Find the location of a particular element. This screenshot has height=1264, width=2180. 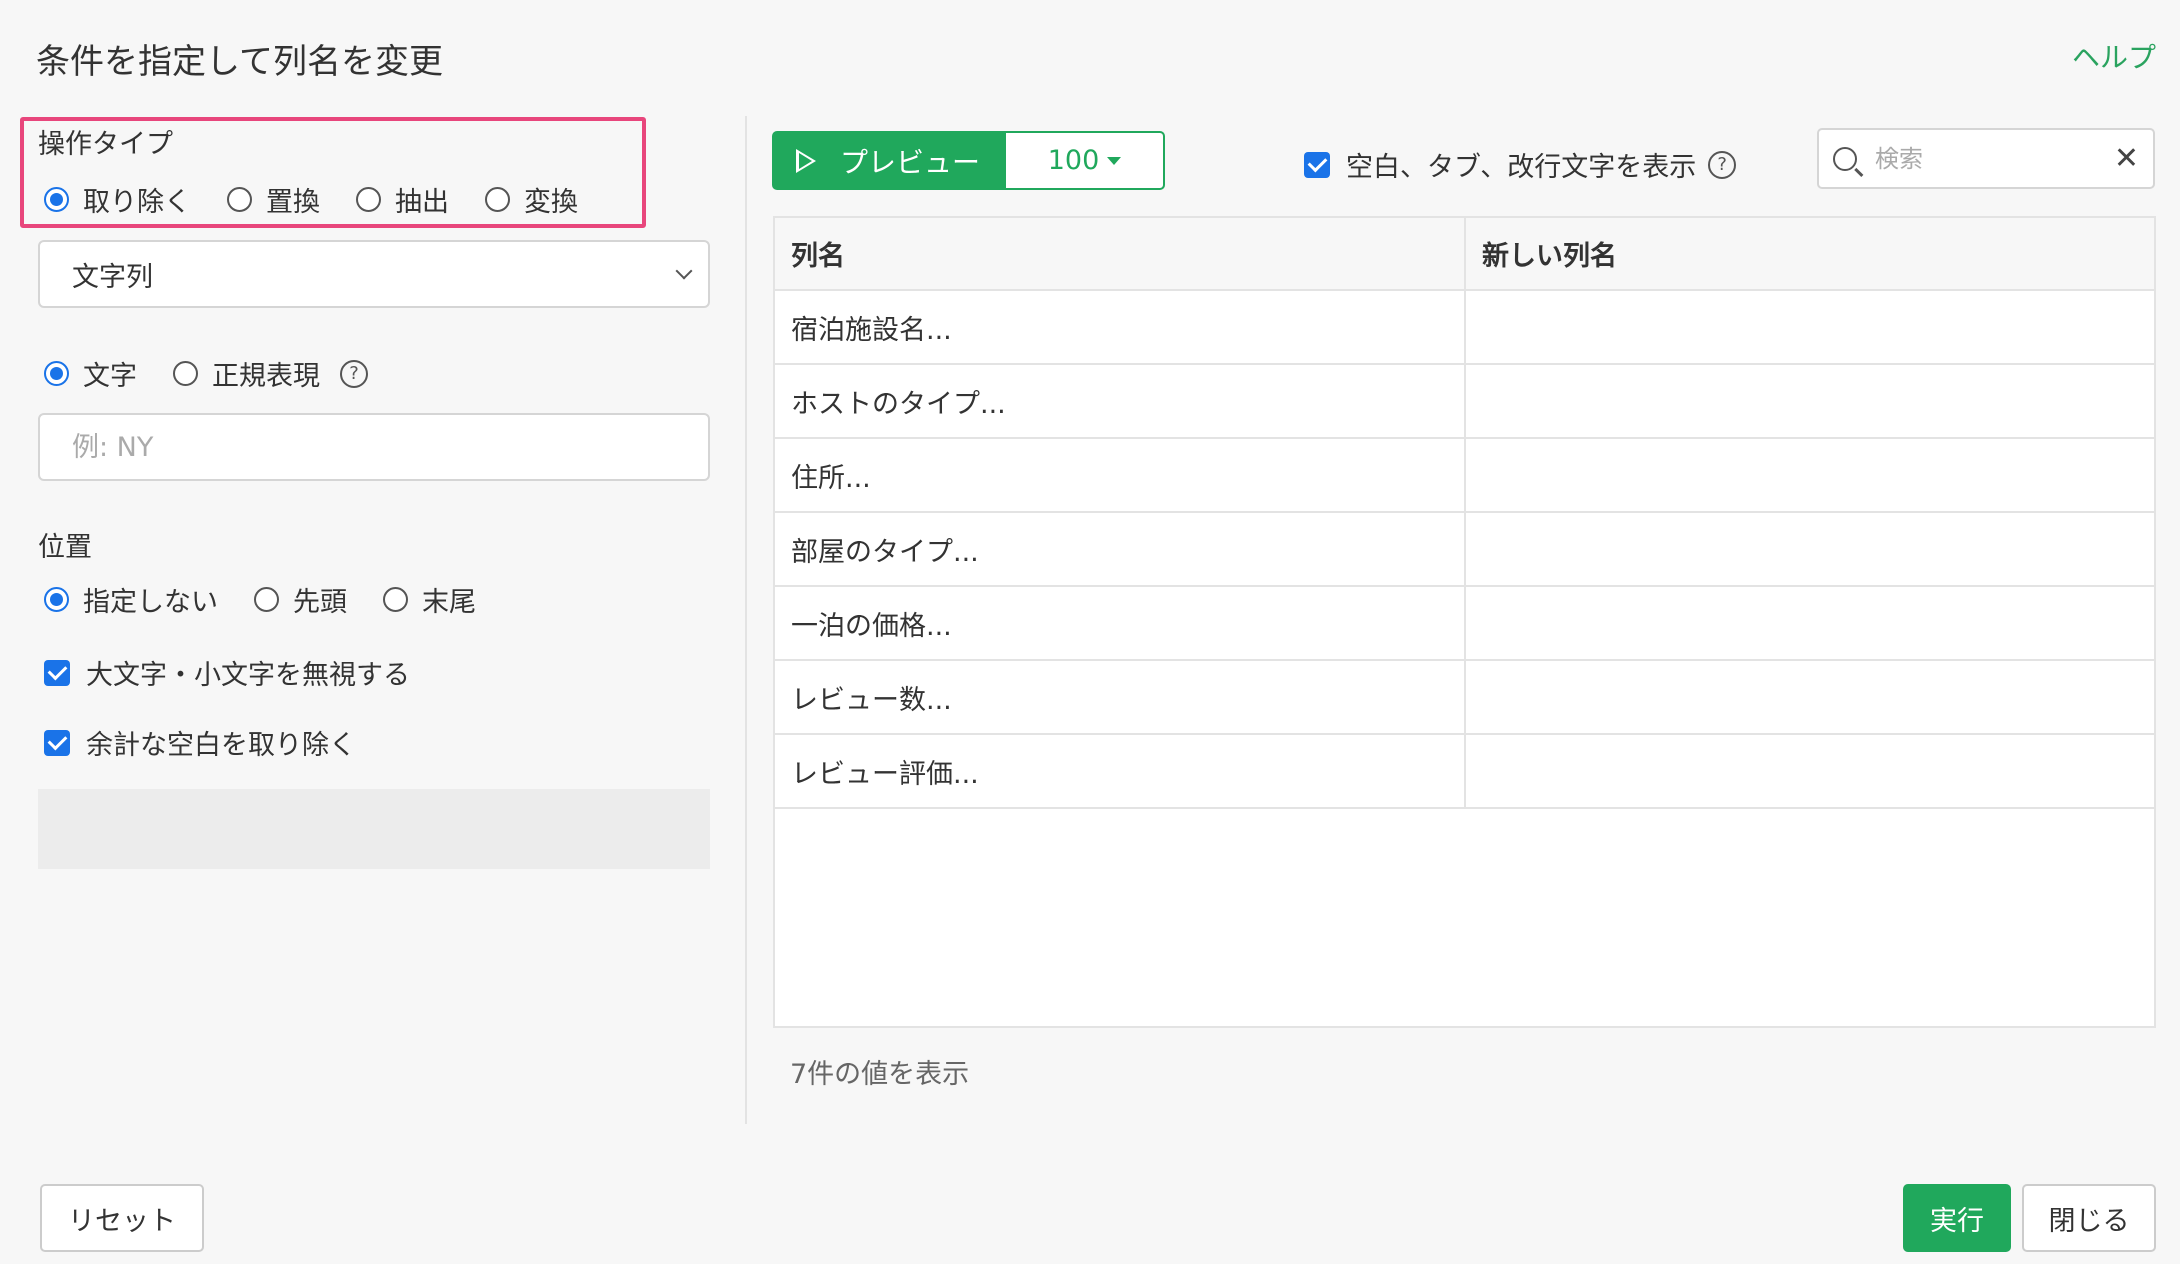

row-count-dropdown: 100 is located at coordinates (1084, 160).